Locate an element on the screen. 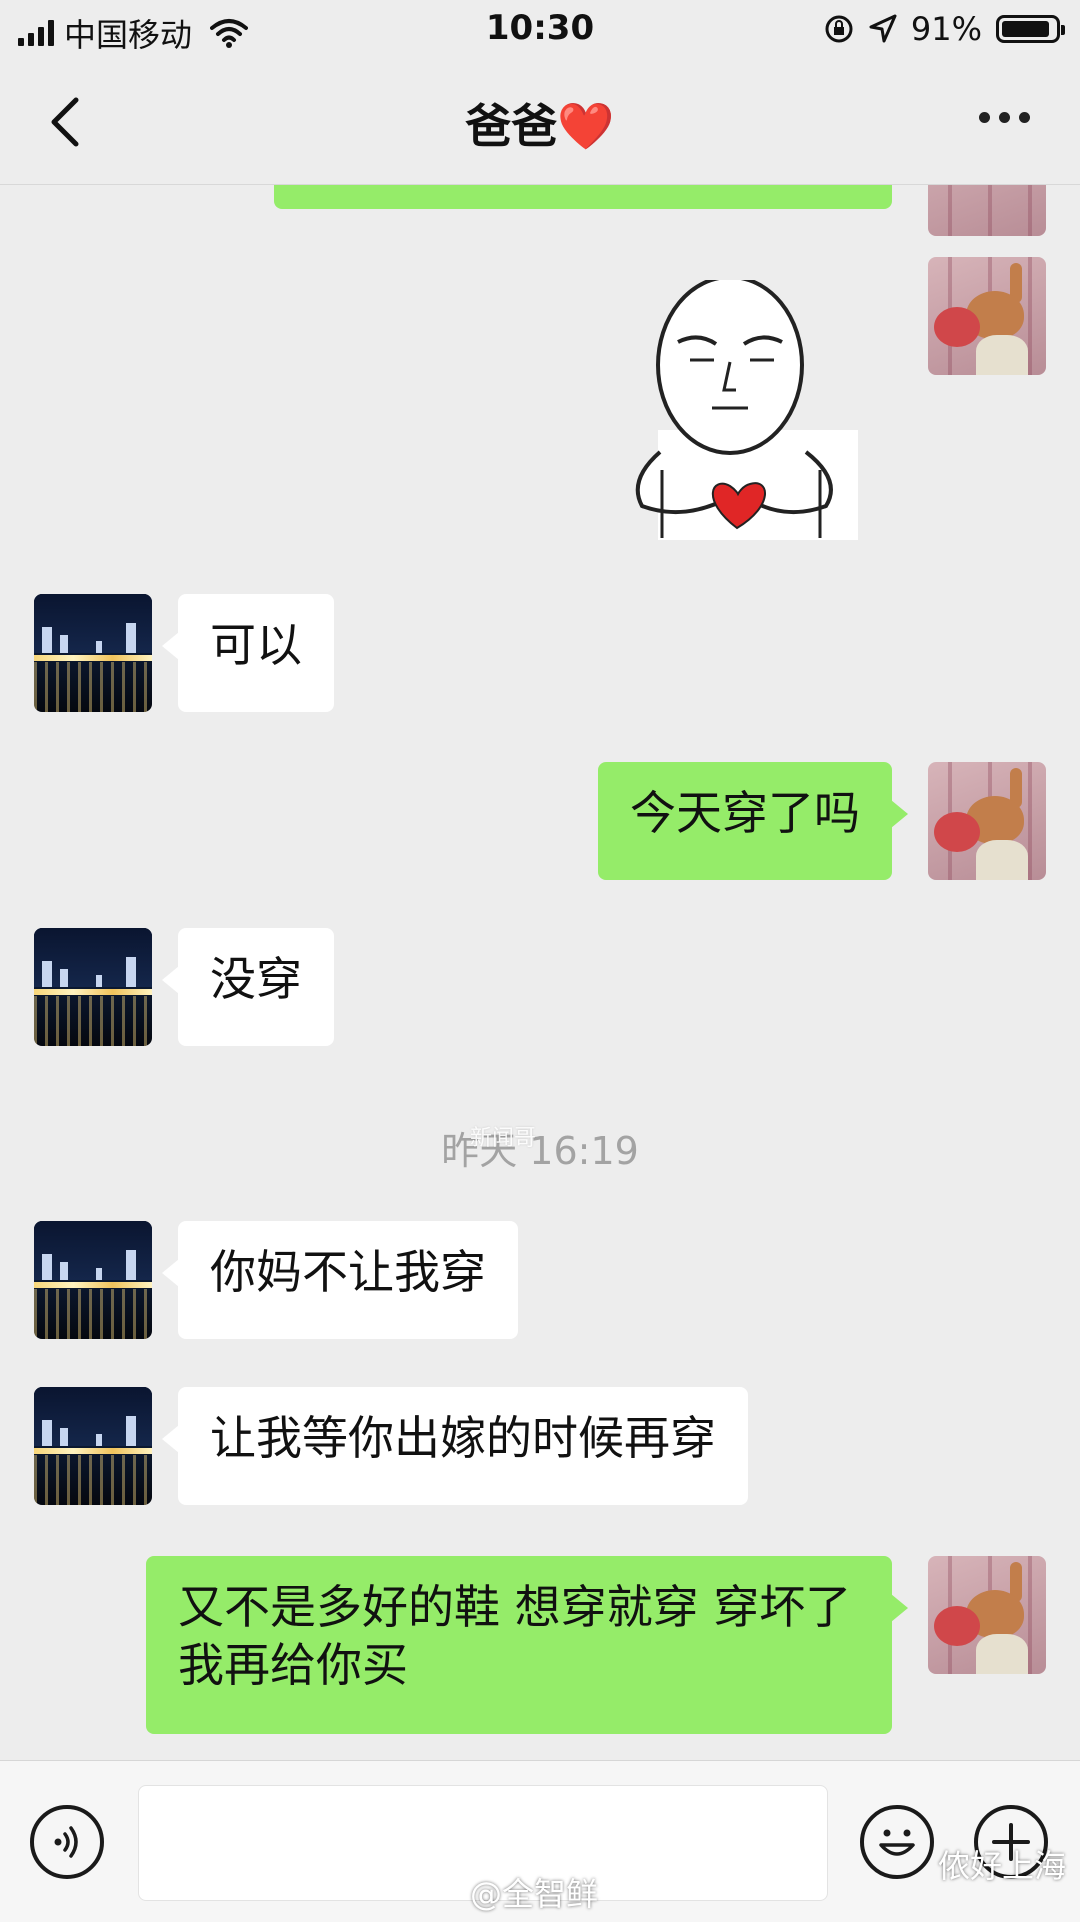  message-bubble-outgoing: 今天穿了吗 is located at coordinates (753, 821).